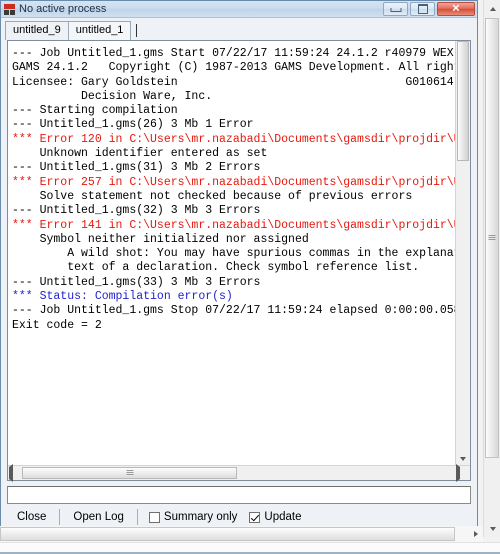 The height and width of the screenshot is (554, 500). I want to click on page-vertical-scrollbar, so click(491, 268).